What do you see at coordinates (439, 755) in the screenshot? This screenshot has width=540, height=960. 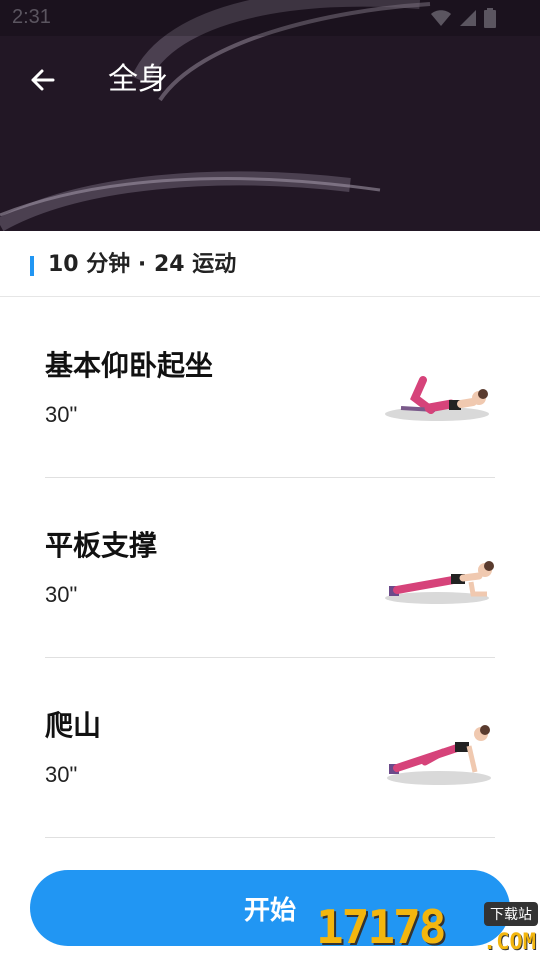 I see `mountain-climber-illustration-icon` at bounding box center [439, 755].